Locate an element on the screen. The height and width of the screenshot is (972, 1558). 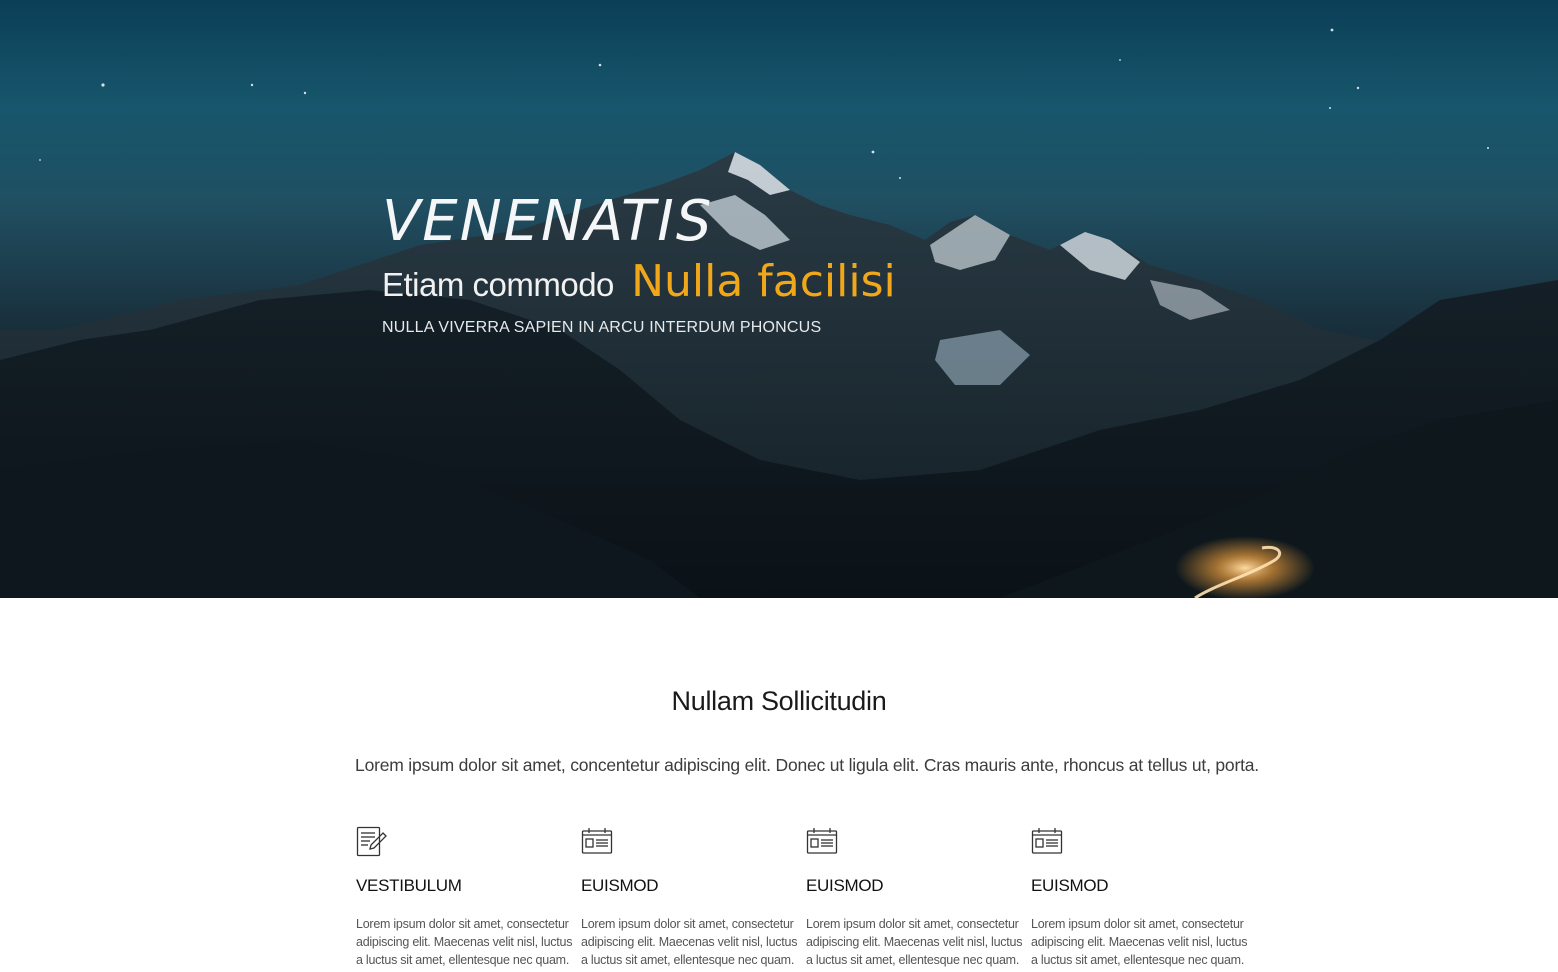
hero-title: VENENATIS is located at coordinates (548, 221).